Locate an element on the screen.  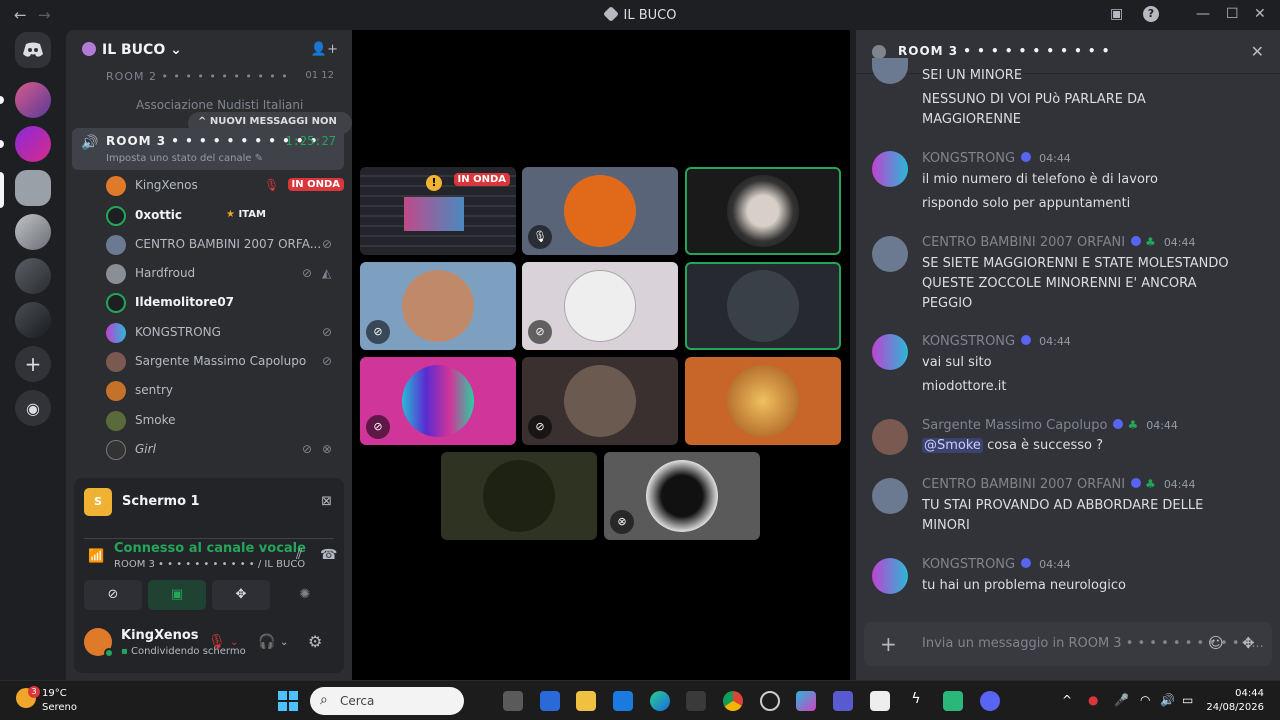
connection-signal-icon: 📶 is located at coordinates (96, 556).